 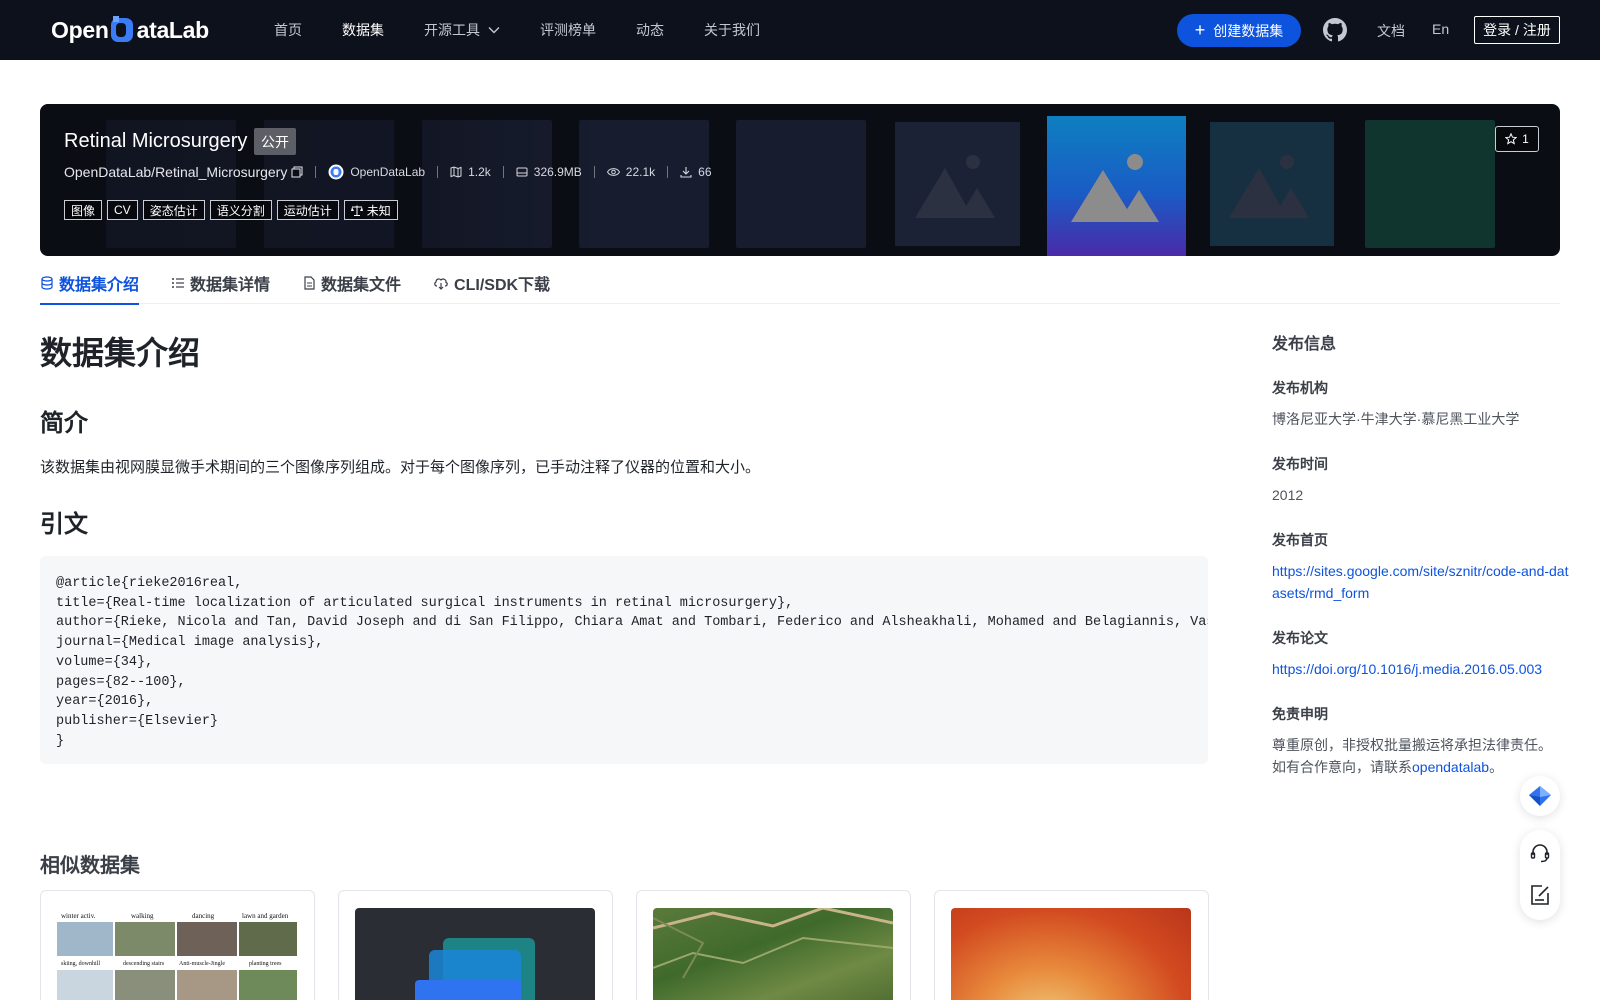 I want to click on eye-icon, so click(x=613, y=172).